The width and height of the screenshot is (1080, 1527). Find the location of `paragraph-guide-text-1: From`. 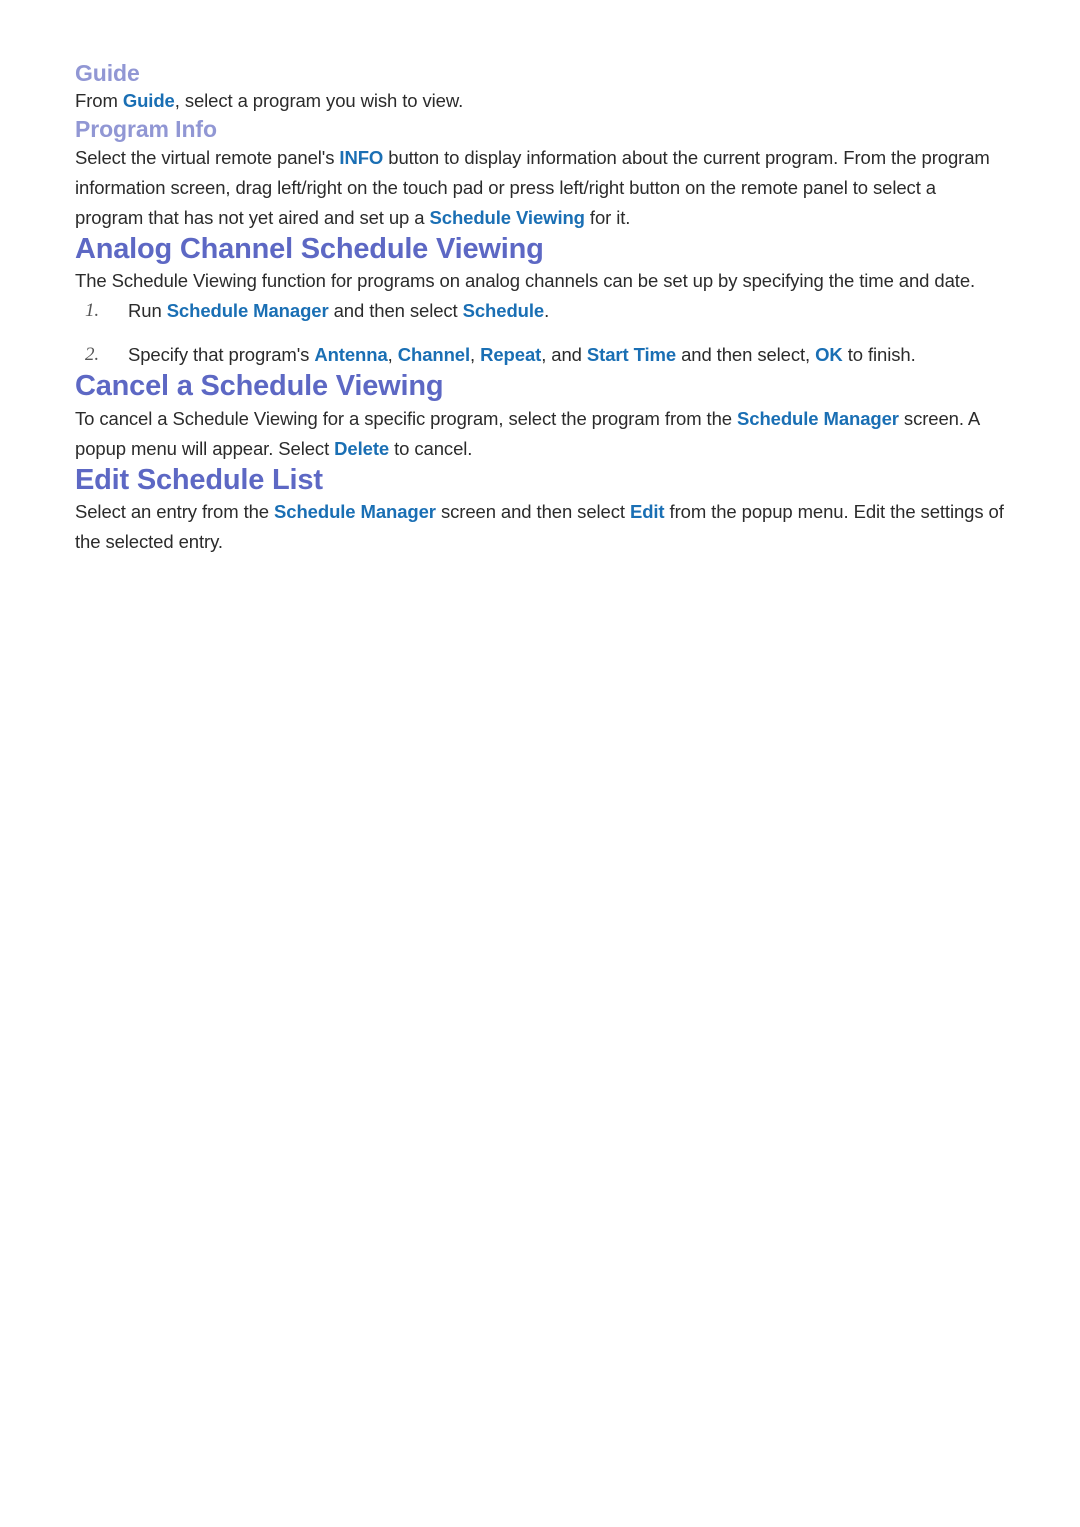

paragraph-guide-text-1: From is located at coordinates (99, 101).